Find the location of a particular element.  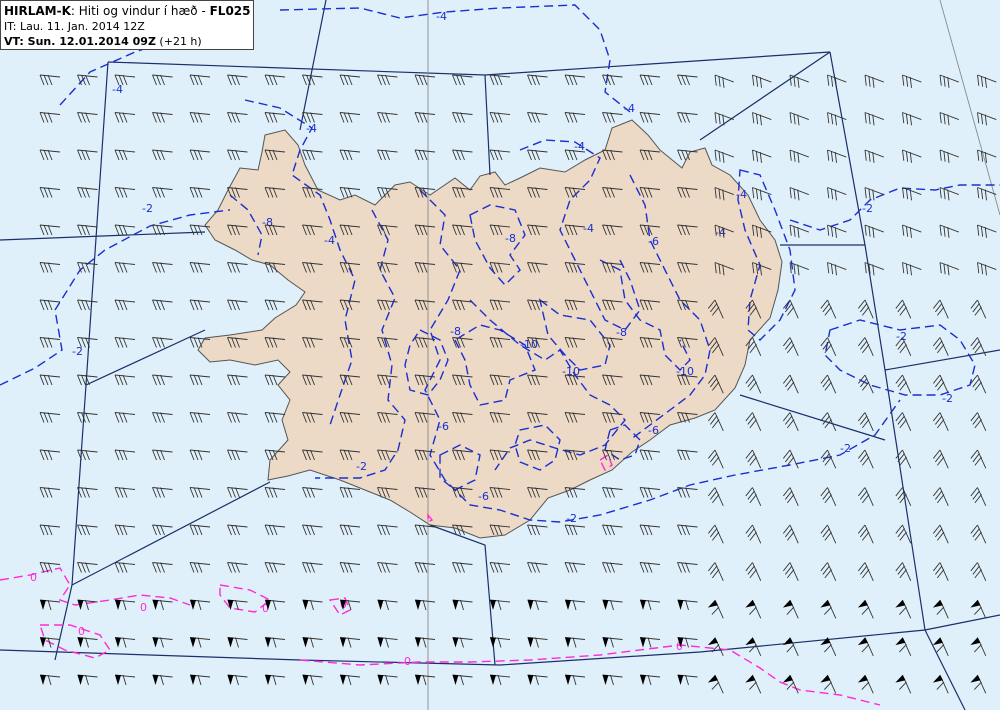

init-time: IT: Lau. 11. Jan. 2014 12Z is located at coordinates (74, 26).